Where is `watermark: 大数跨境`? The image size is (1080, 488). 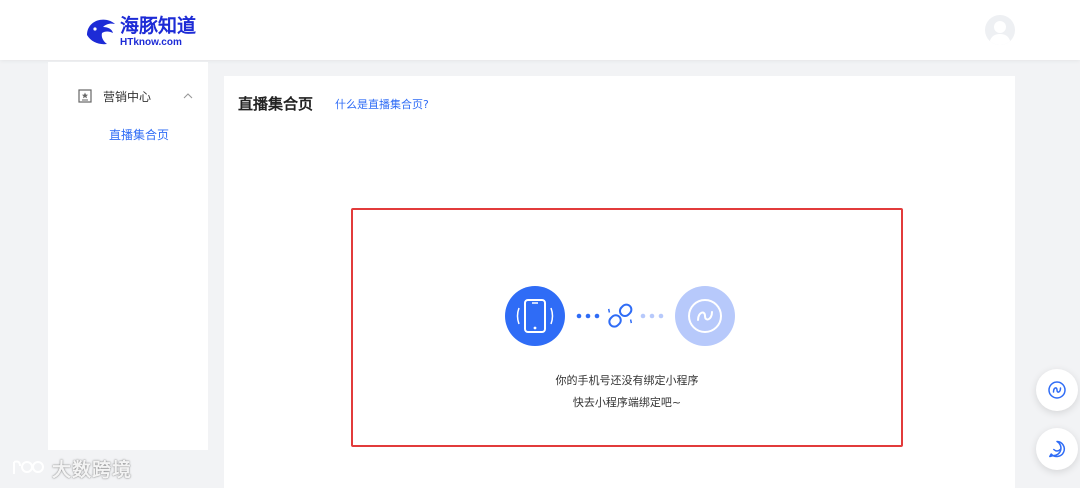 watermark: 大数跨境 is located at coordinates (71, 468).